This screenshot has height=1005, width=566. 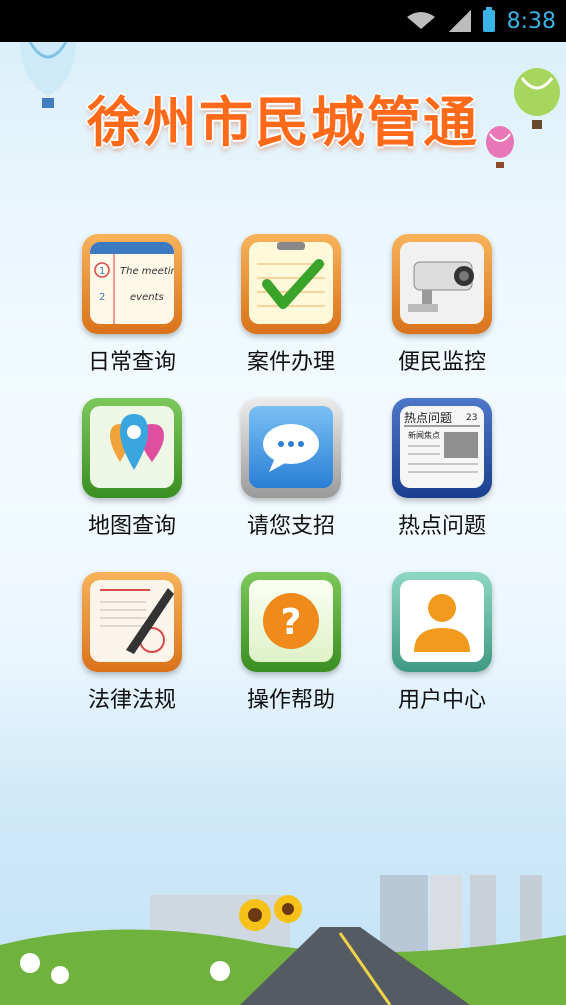 I want to click on document-pen-icon, so click(x=132, y=622).